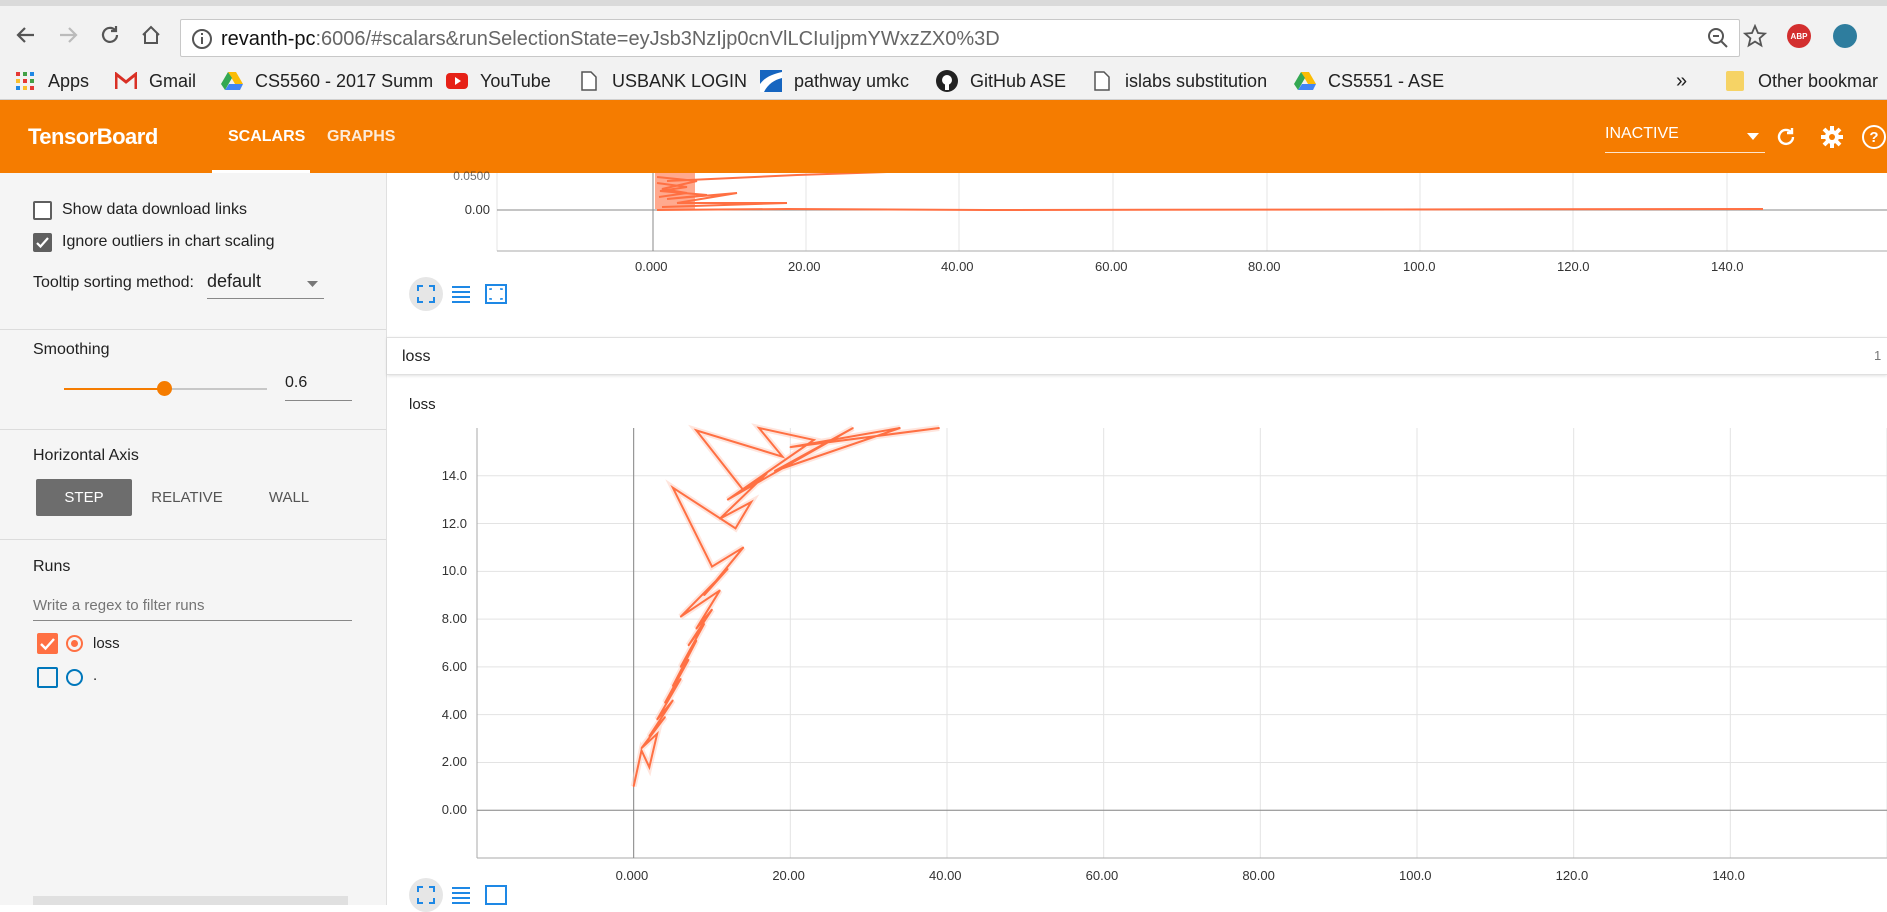 This screenshot has width=1887, height=912. Describe the element at coordinates (1102, 875) in the screenshot. I see `x-tick-label: 60.00` at that location.